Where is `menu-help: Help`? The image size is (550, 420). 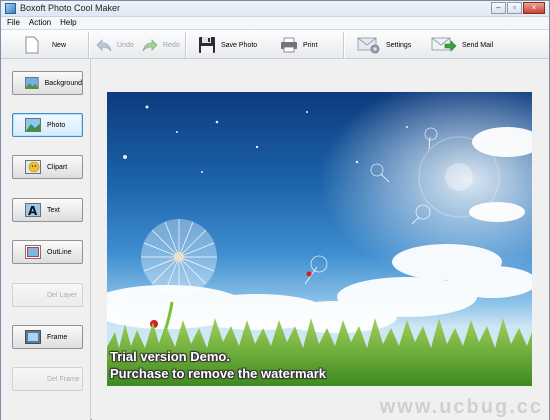
menu-help: Help is located at coordinates (68, 23).